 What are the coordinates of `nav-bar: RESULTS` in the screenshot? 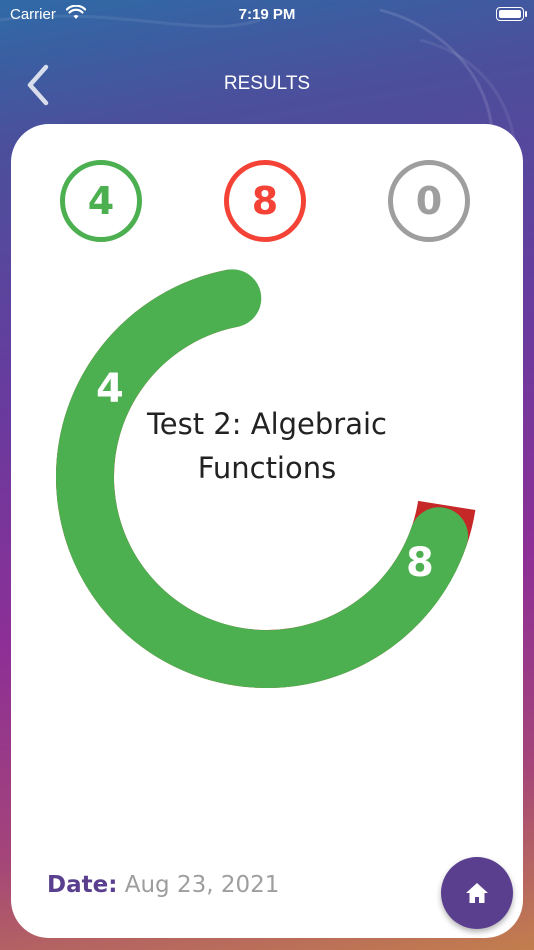 It's located at (267, 85).